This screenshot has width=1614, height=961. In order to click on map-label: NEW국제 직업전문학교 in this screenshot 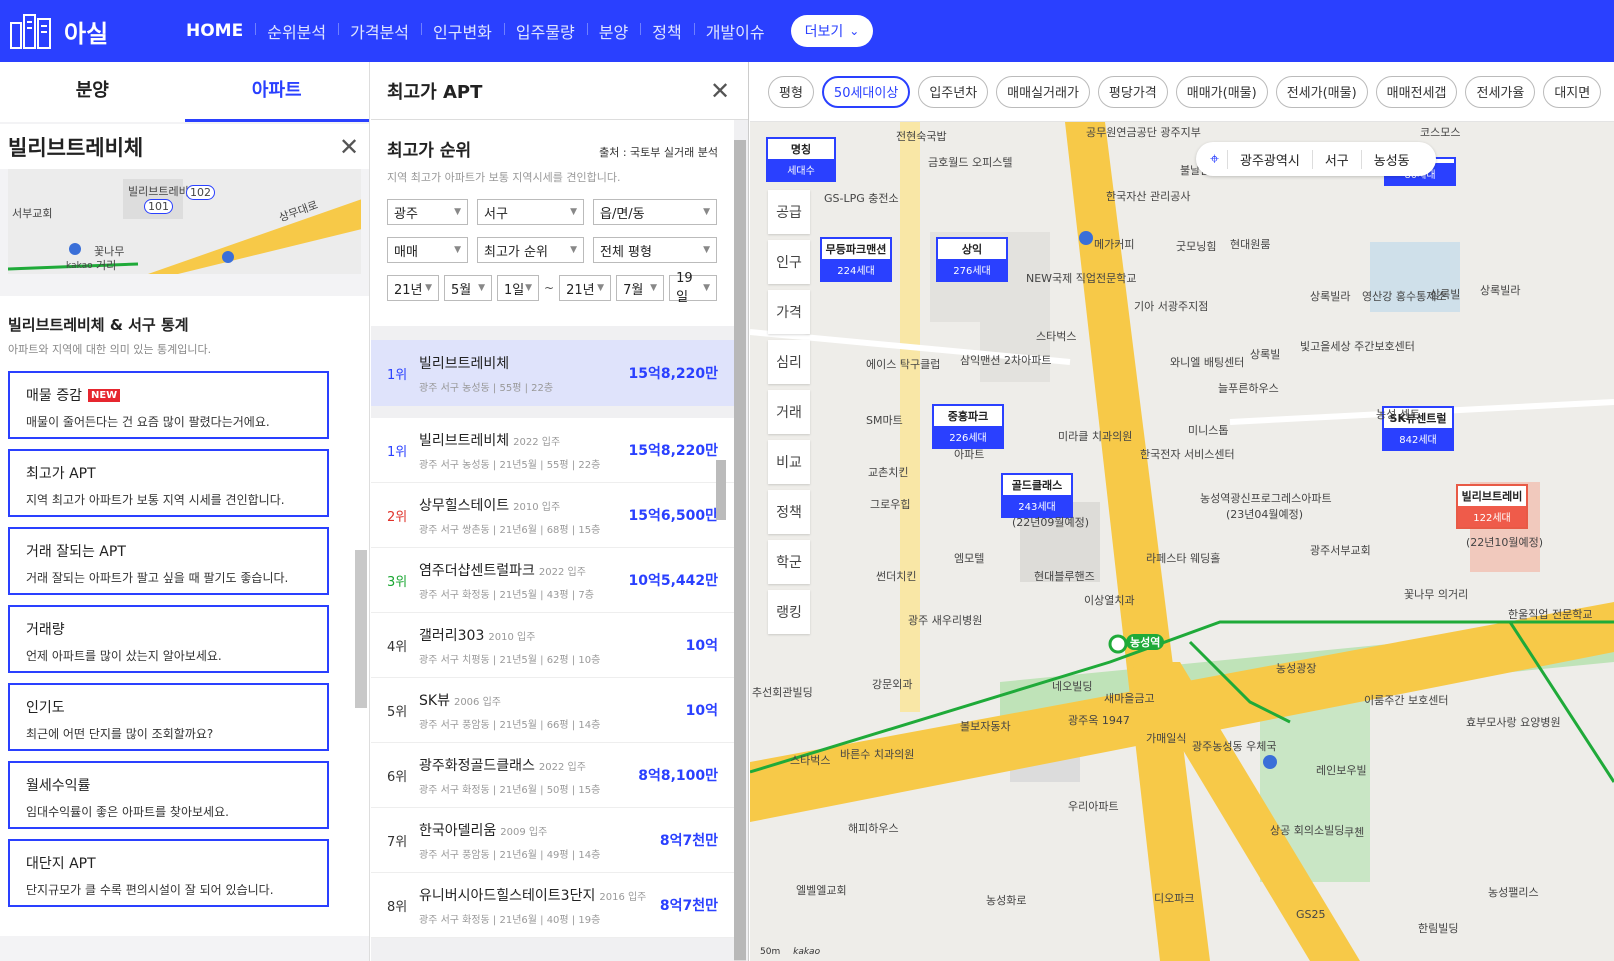, I will do `click(1081, 278)`.